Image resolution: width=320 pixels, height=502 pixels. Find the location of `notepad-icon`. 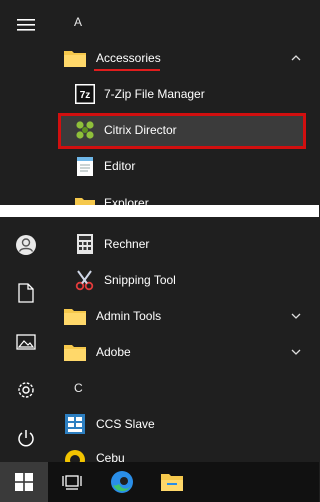

notepad-icon is located at coordinates (85, 166).